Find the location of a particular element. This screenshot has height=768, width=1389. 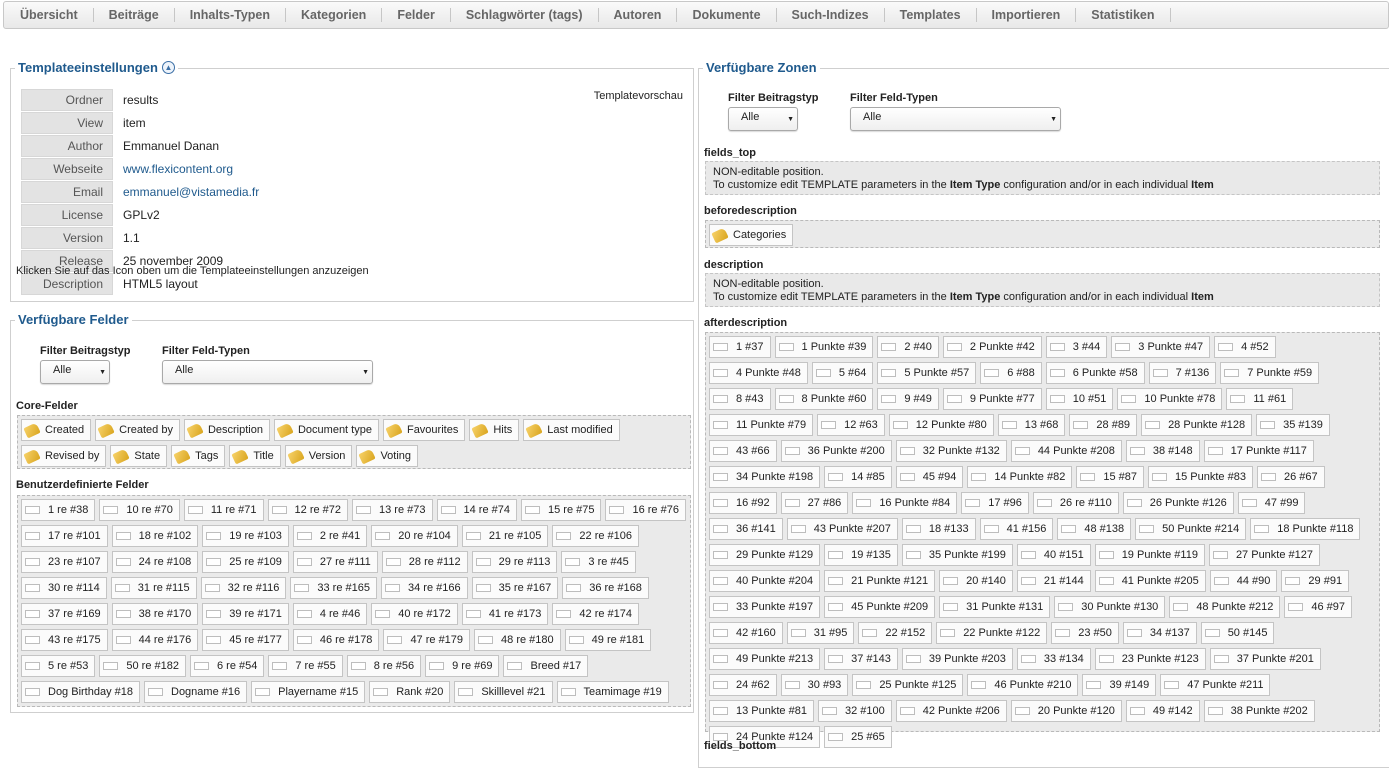

tab--bersicht: Übersicht is located at coordinates (52, 15).